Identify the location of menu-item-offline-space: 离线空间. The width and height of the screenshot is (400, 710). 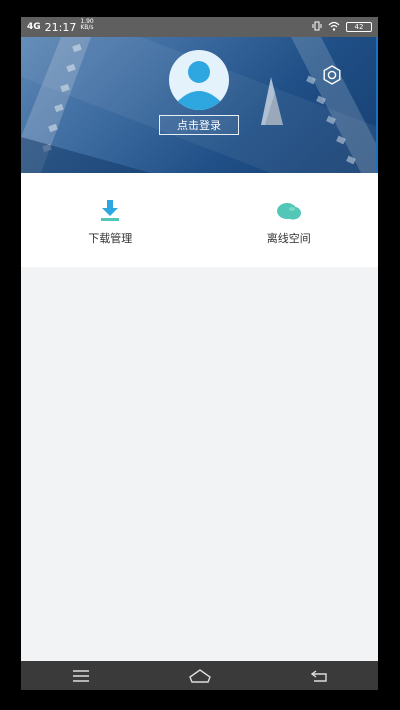
(289, 220).